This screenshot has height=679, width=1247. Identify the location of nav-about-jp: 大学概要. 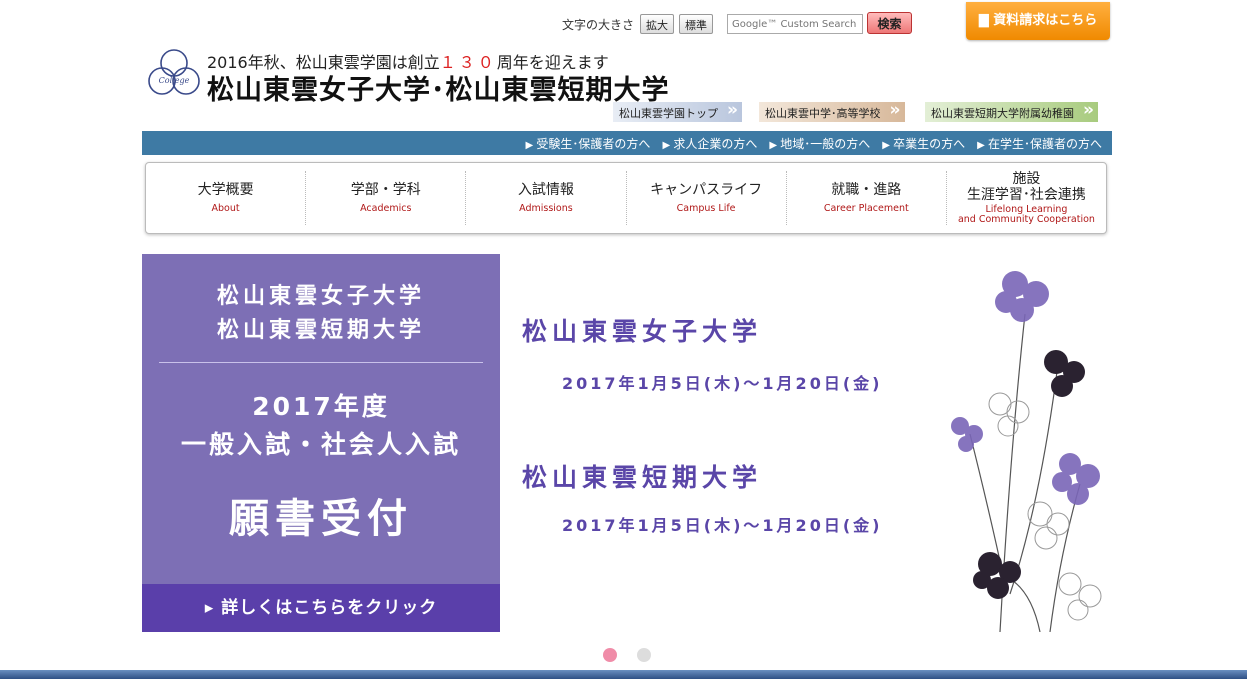
(225, 189).